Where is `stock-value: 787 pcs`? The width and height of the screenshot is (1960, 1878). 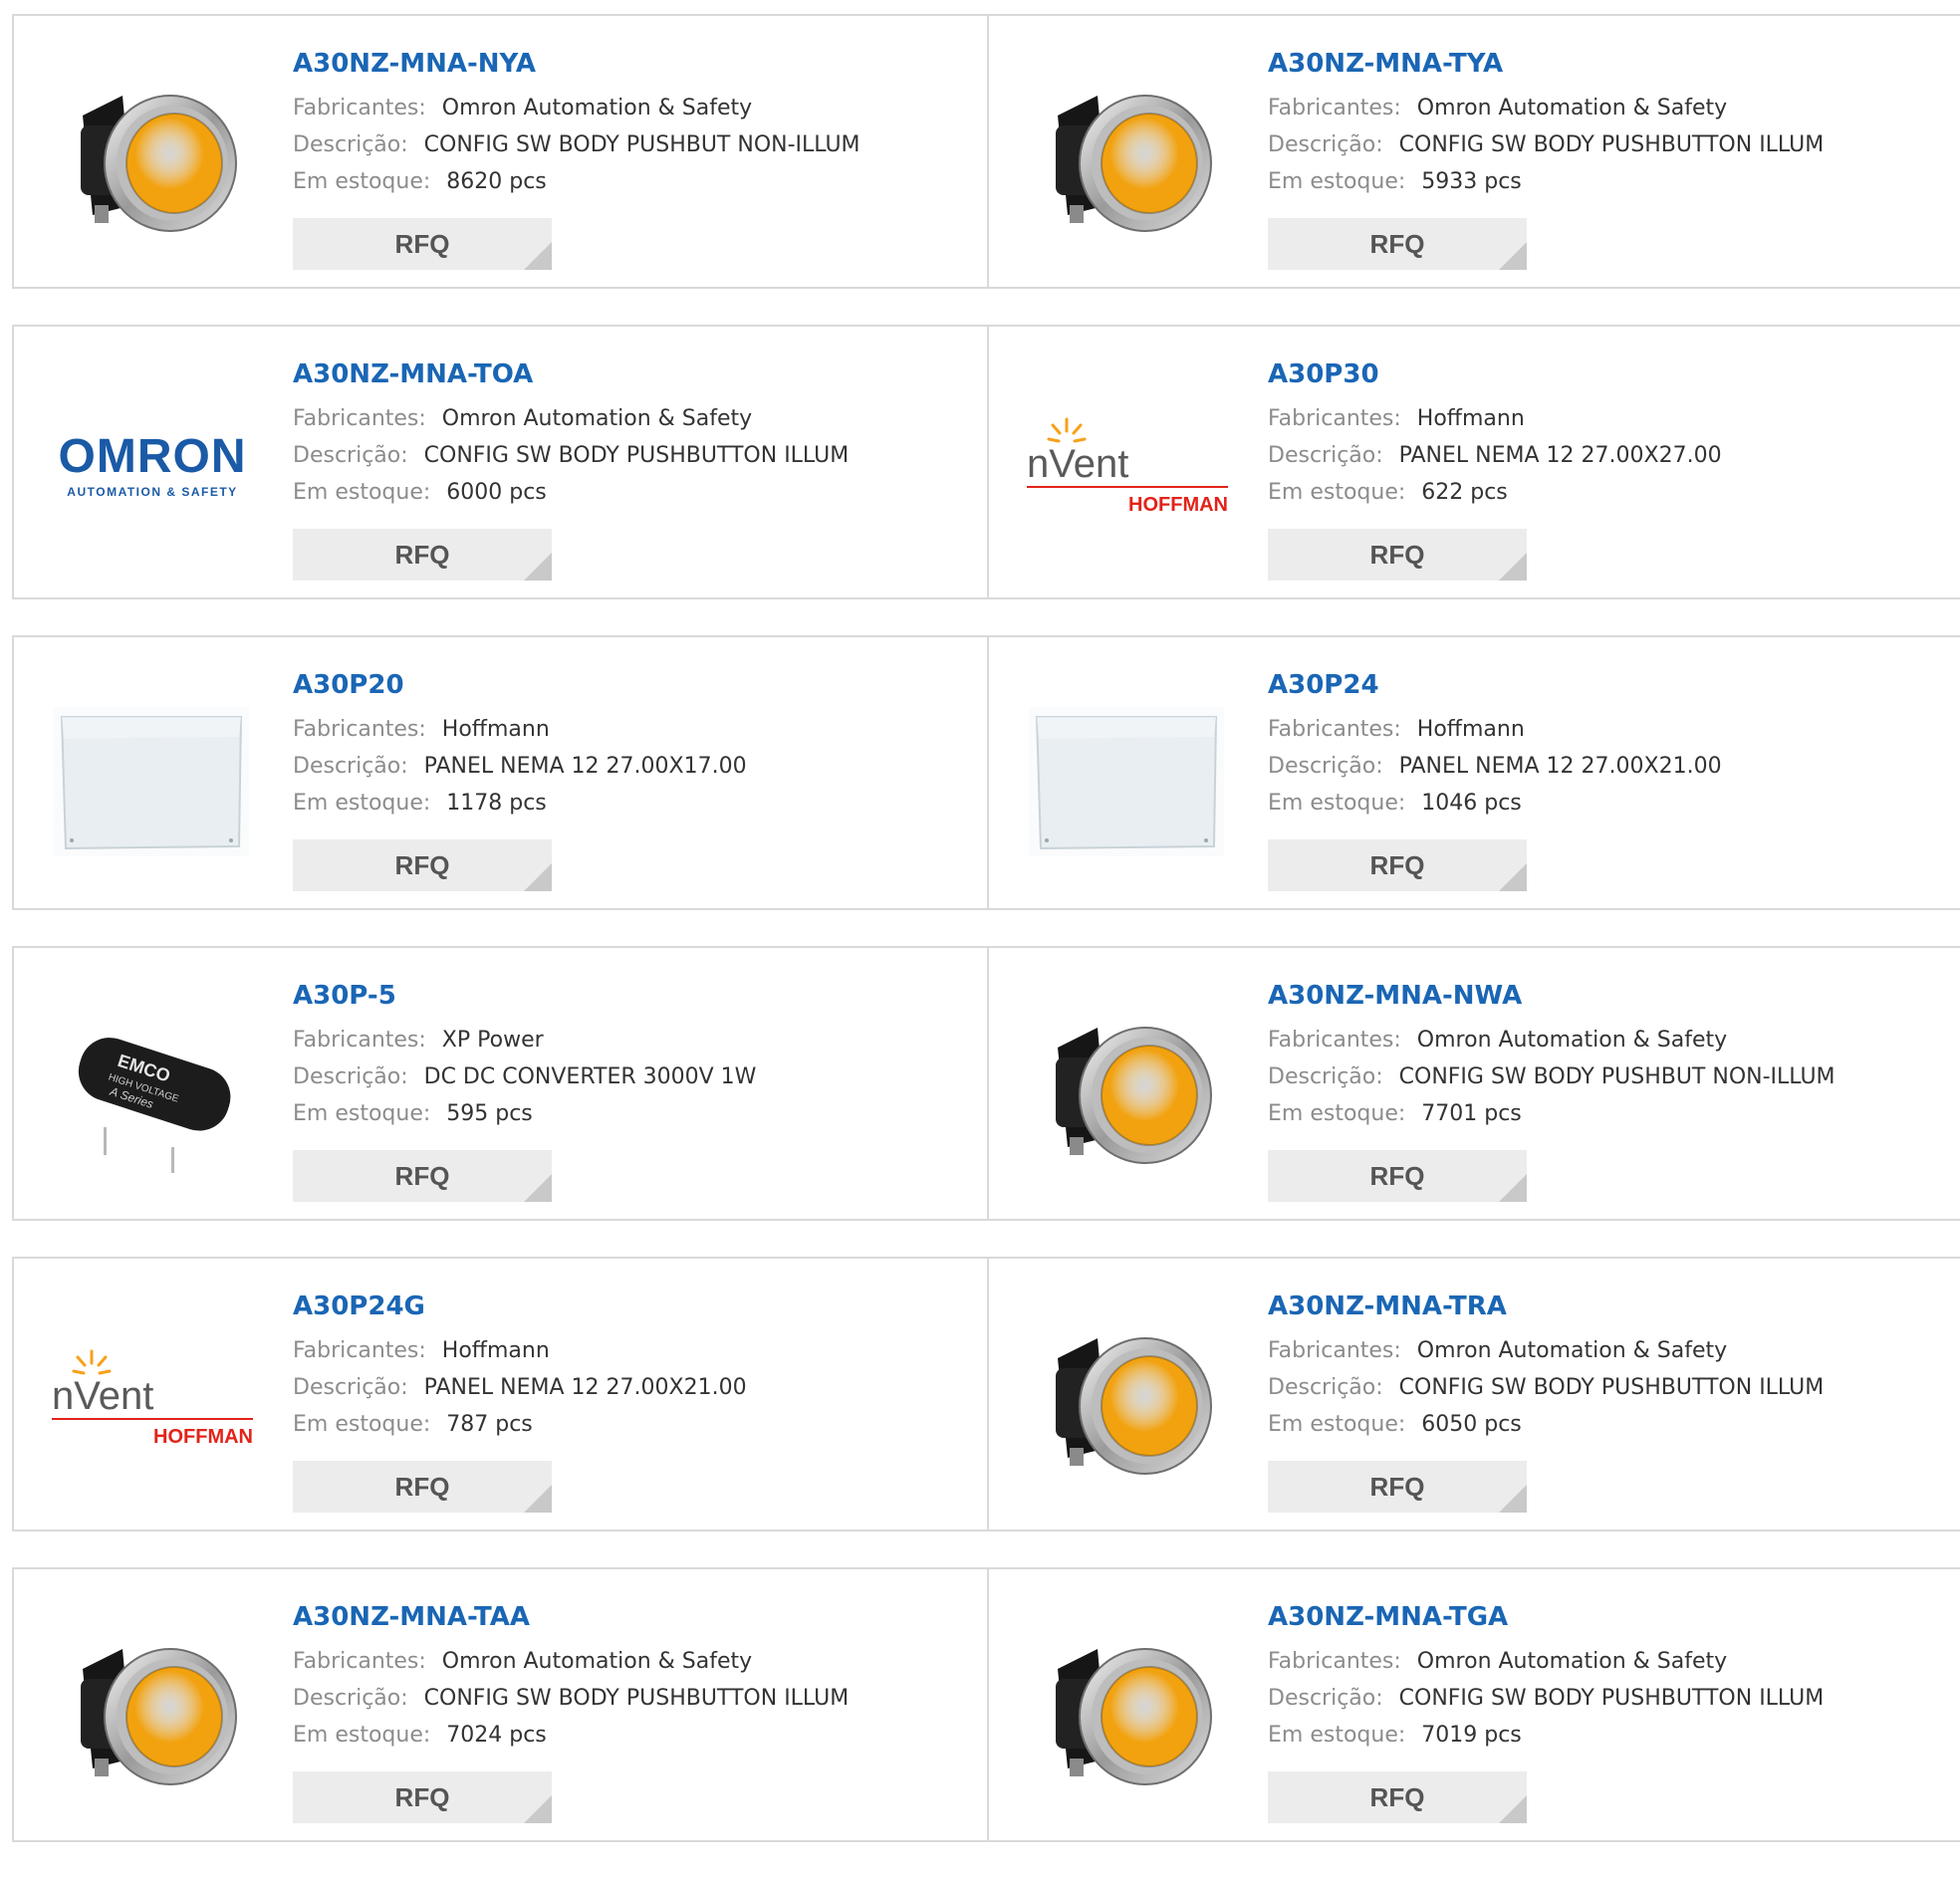
stock-value: 787 pcs is located at coordinates (490, 1424).